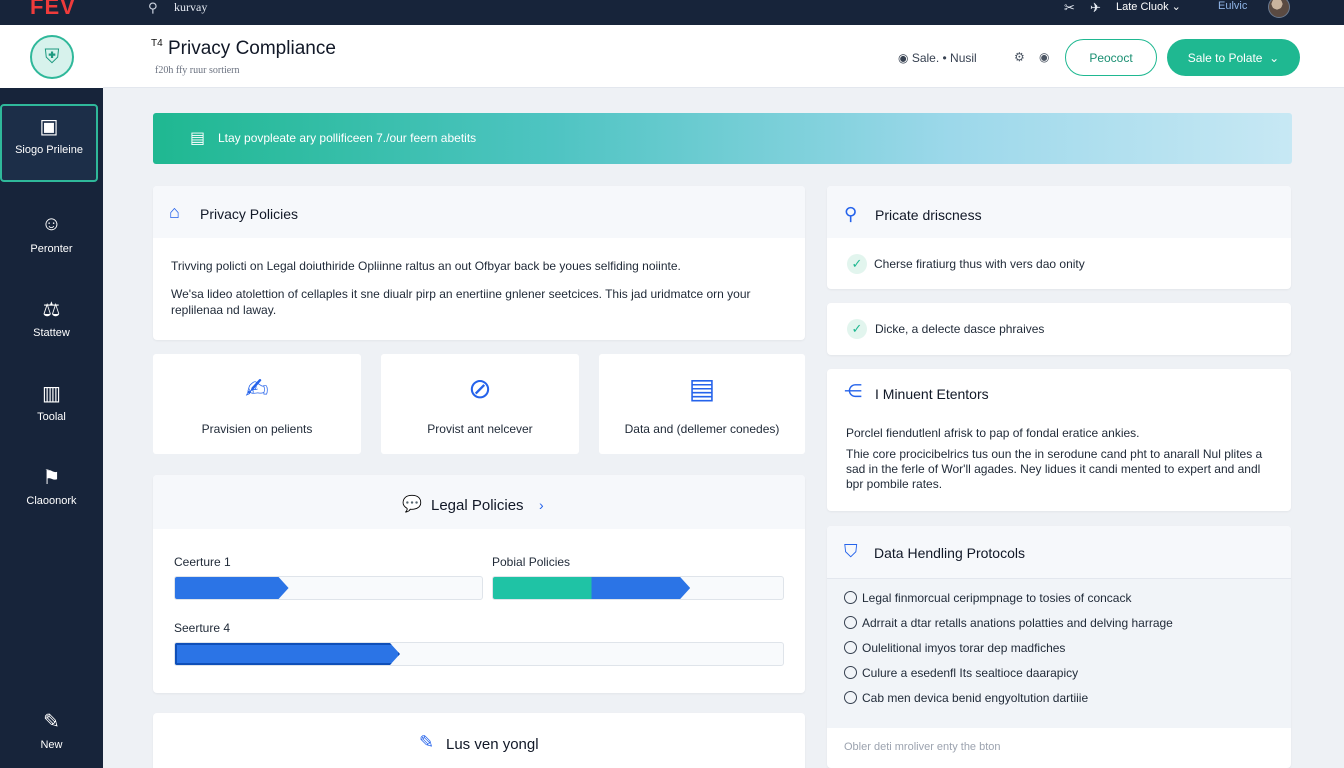  Describe the element at coordinates (53, 10) in the screenshot. I see `brand-logo: FEV` at that location.